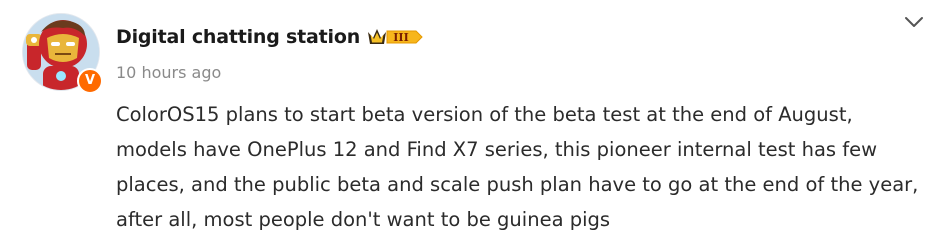 The width and height of the screenshot is (945, 248). I want to click on author-name: Digital chatting station, so click(238, 37).